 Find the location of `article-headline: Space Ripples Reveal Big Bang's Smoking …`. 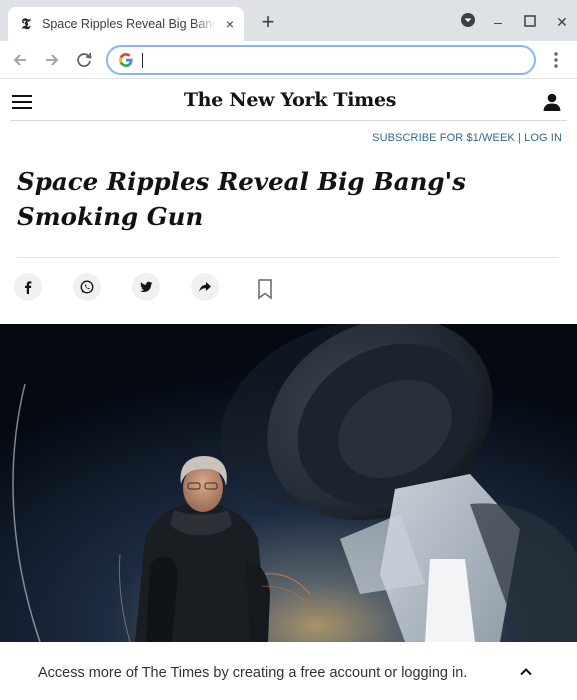

article-headline: Space Ripples Reveal Big Bang's Smoking … is located at coordinates (241, 199).